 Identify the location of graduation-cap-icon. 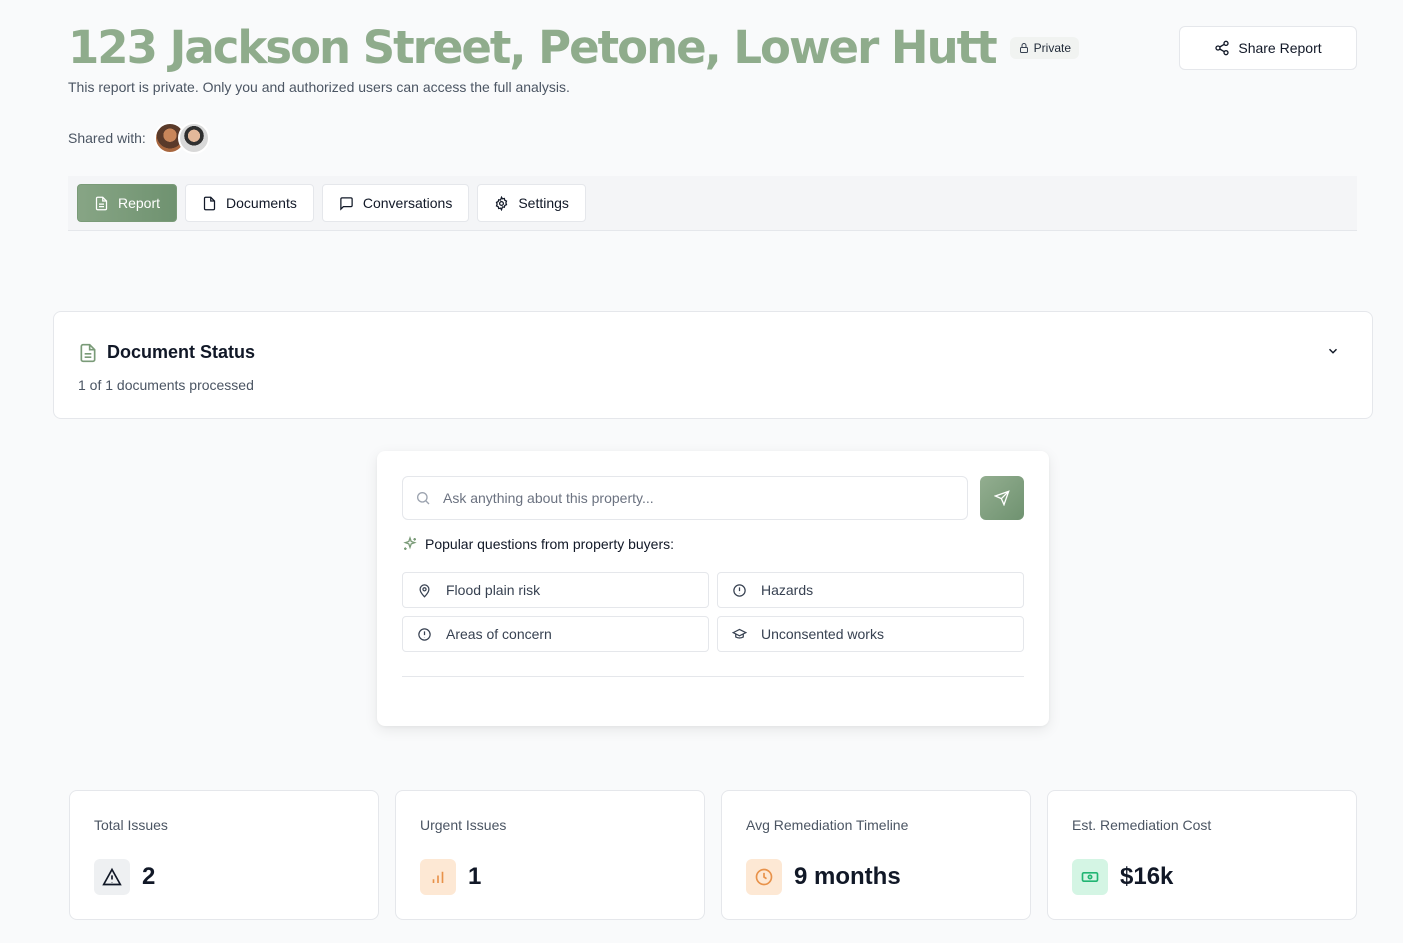
(739, 633).